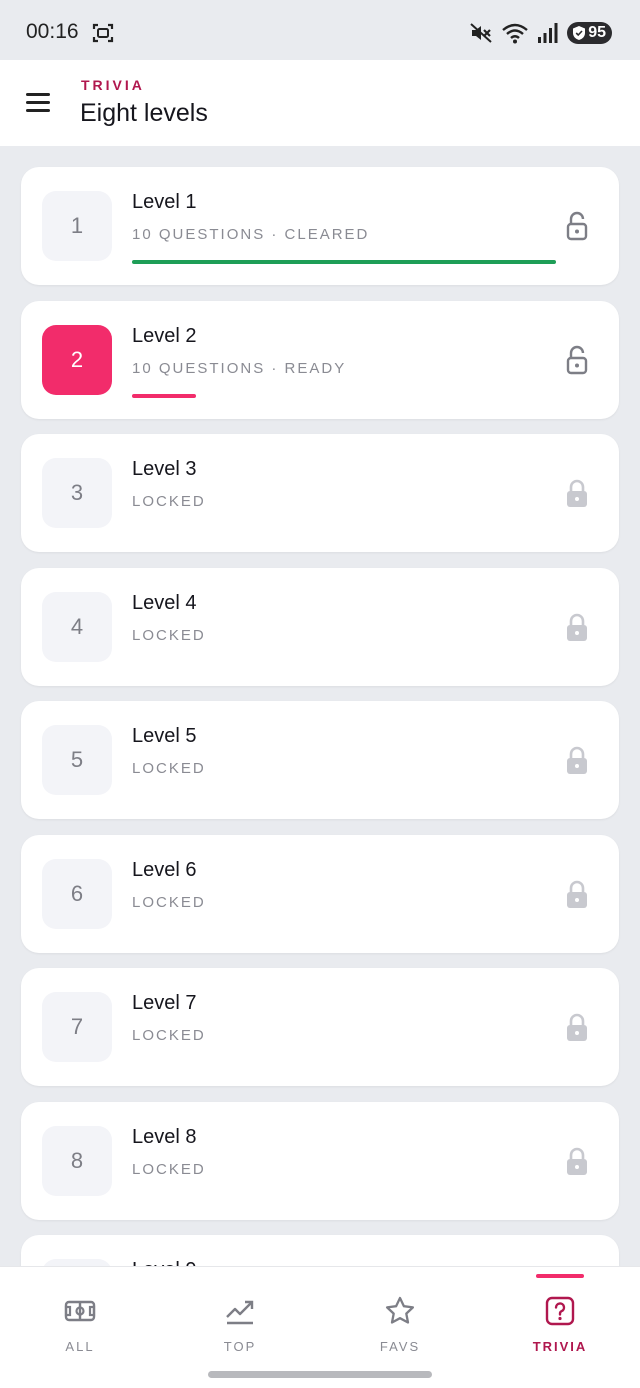 The height and width of the screenshot is (1388, 640). What do you see at coordinates (77, 893) in the screenshot?
I see `level-number-badge: 6` at bounding box center [77, 893].